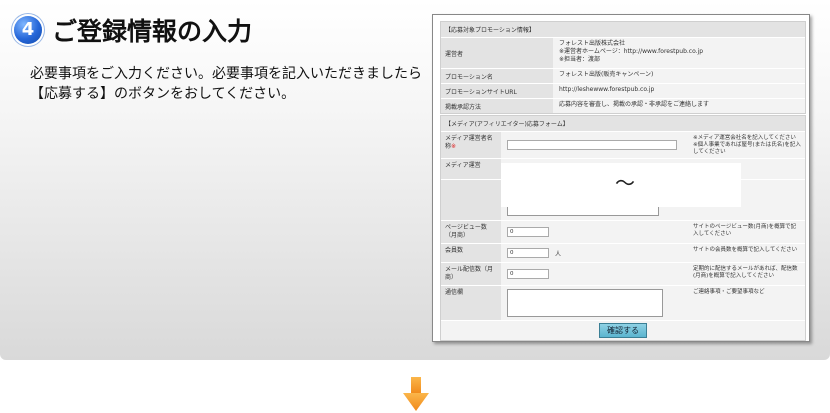 The width and height of the screenshot is (830, 413). What do you see at coordinates (528, 232) in the screenshot?
I see `pageviews-input: 0` at bounding box center [528, 232].